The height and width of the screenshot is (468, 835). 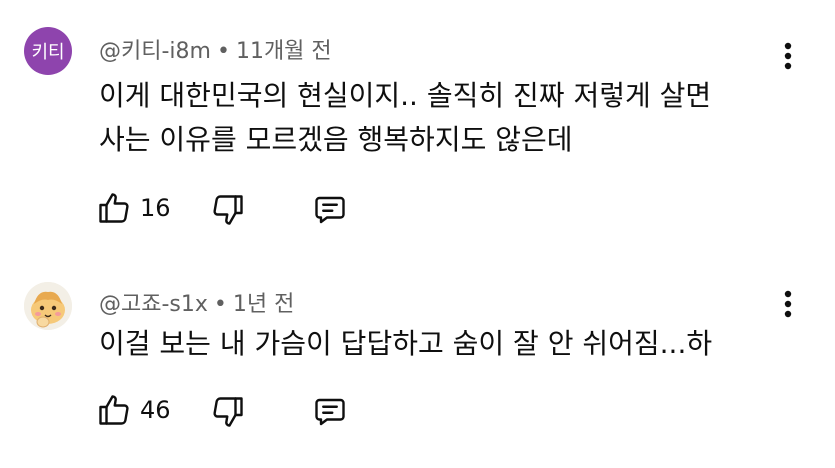 What do you see at coordinates (284, 51) in the screenshot?
I see `timestamp: 11개월 전` at bounding box center [284, 51].